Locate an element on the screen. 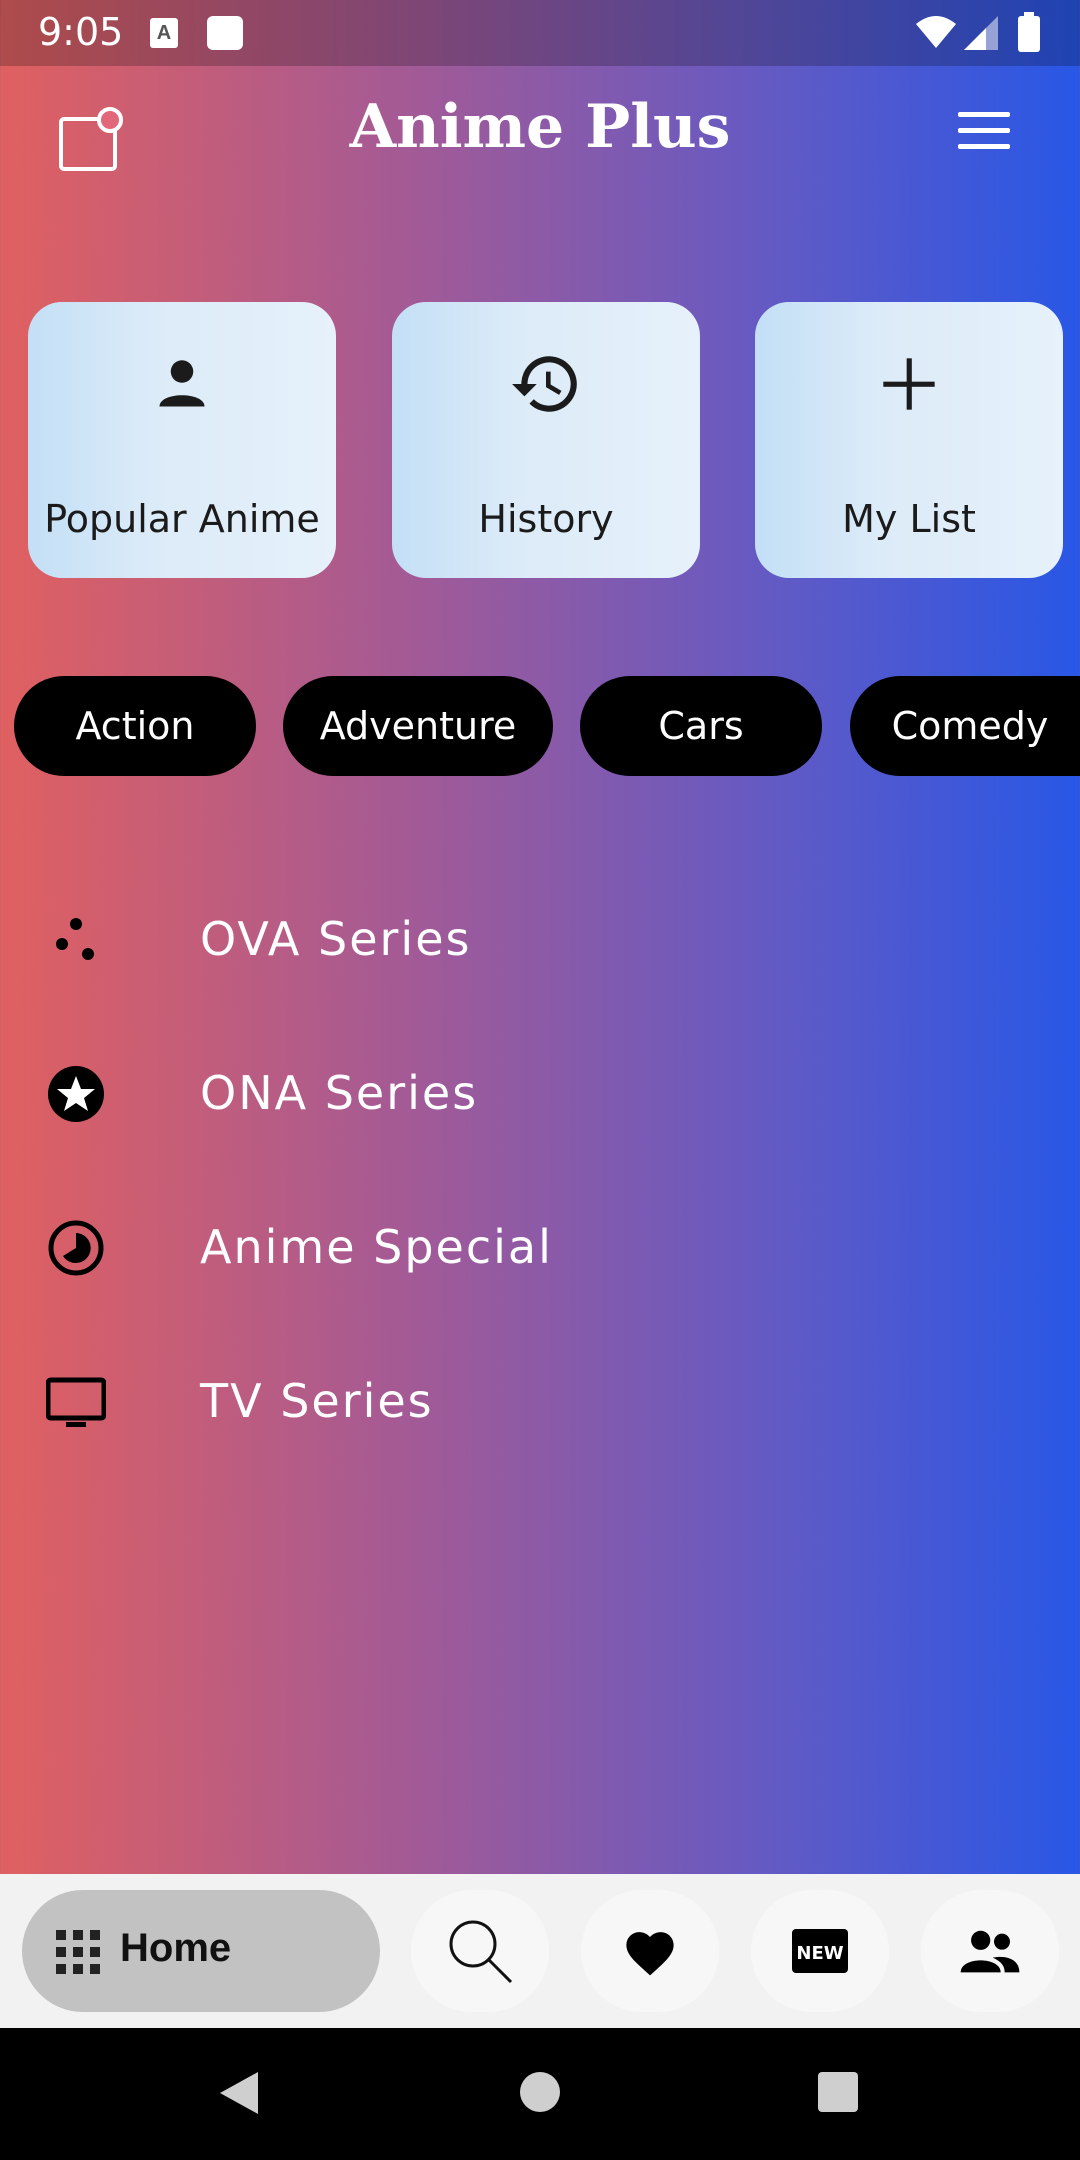 The image size is (1080, 2160). search-icon is located at coordinates (481, 1952).